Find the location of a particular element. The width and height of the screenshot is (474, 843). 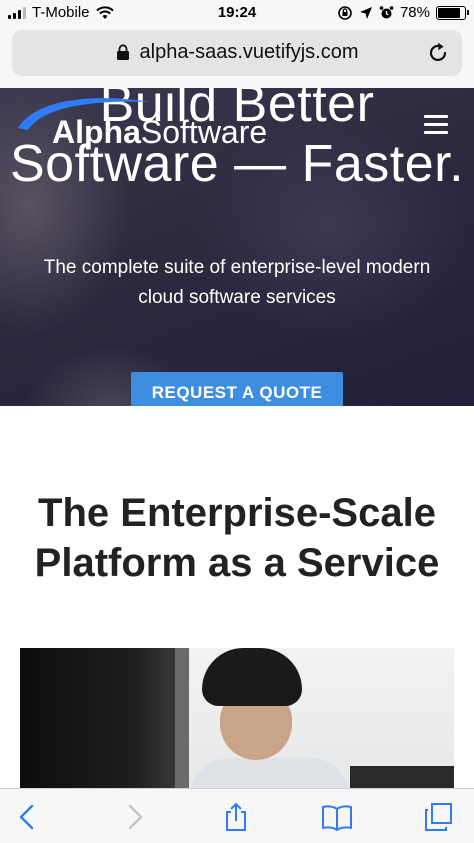

site-logo: AlphaSoftware is located at coordinates (159, 123).